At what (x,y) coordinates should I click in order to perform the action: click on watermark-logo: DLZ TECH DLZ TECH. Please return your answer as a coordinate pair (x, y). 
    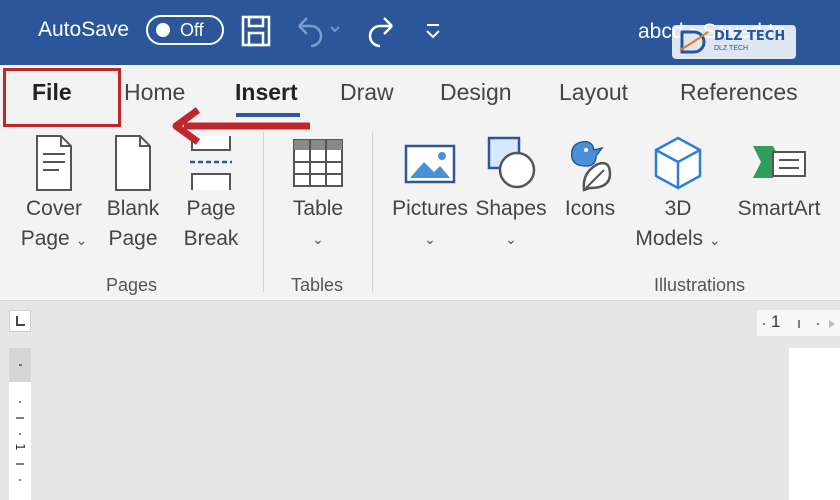
    Looking at the image, I should click on (734, 42).